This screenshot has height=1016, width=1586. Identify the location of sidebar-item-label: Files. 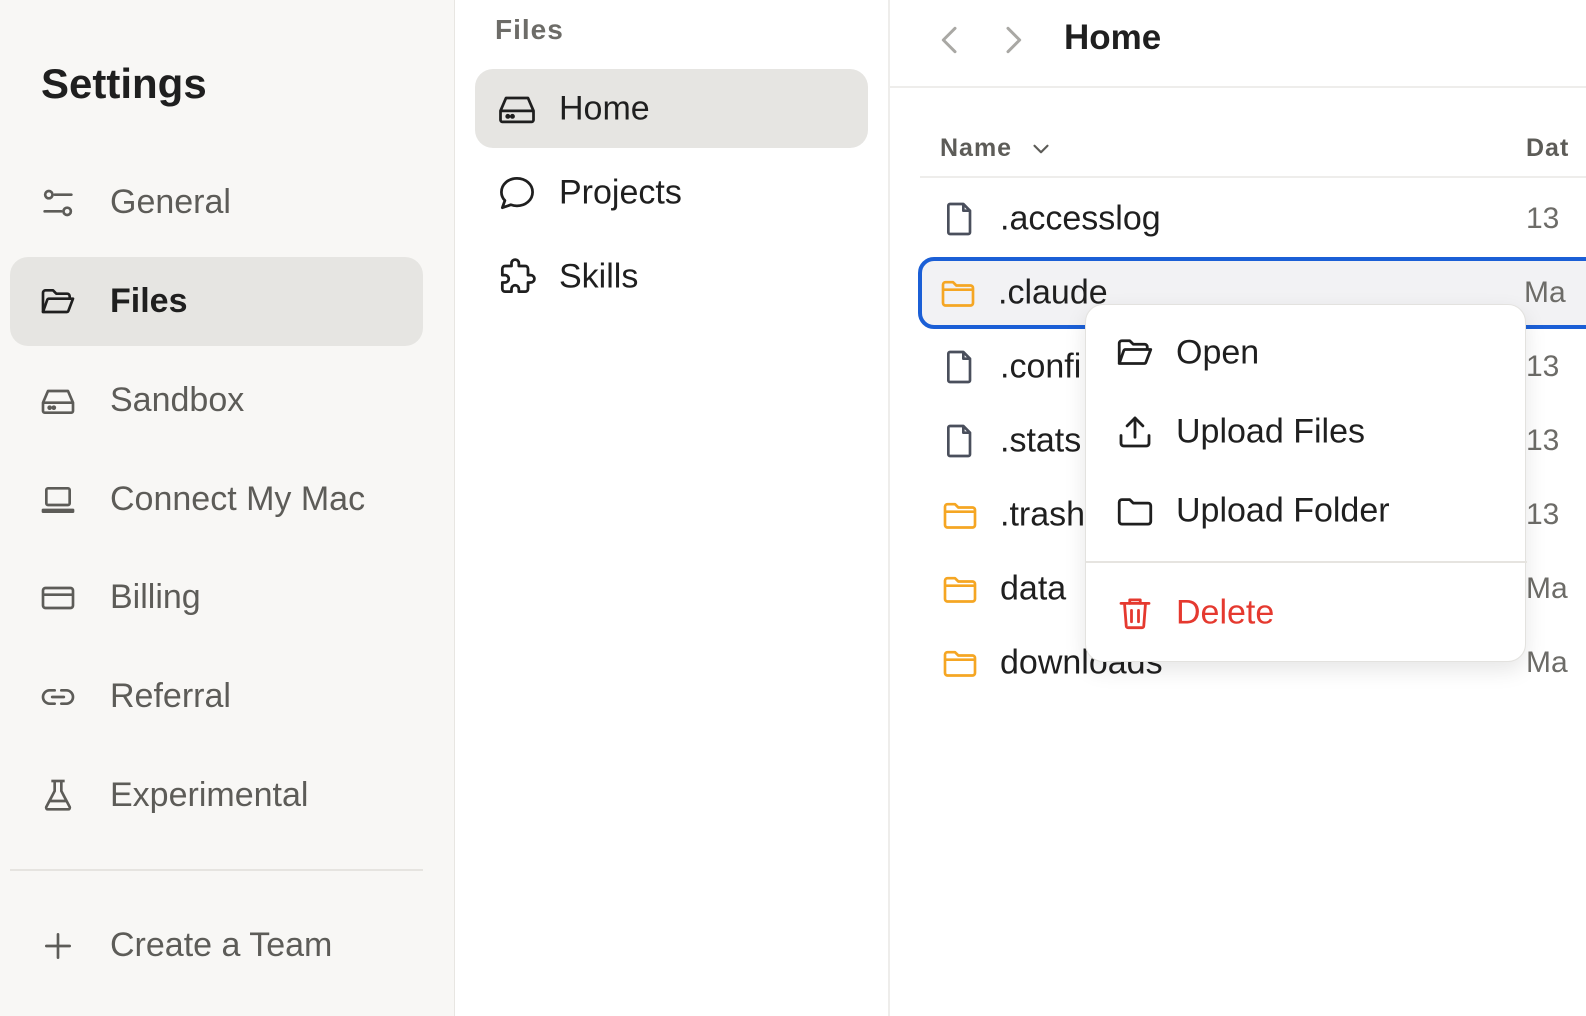
(149, 301).